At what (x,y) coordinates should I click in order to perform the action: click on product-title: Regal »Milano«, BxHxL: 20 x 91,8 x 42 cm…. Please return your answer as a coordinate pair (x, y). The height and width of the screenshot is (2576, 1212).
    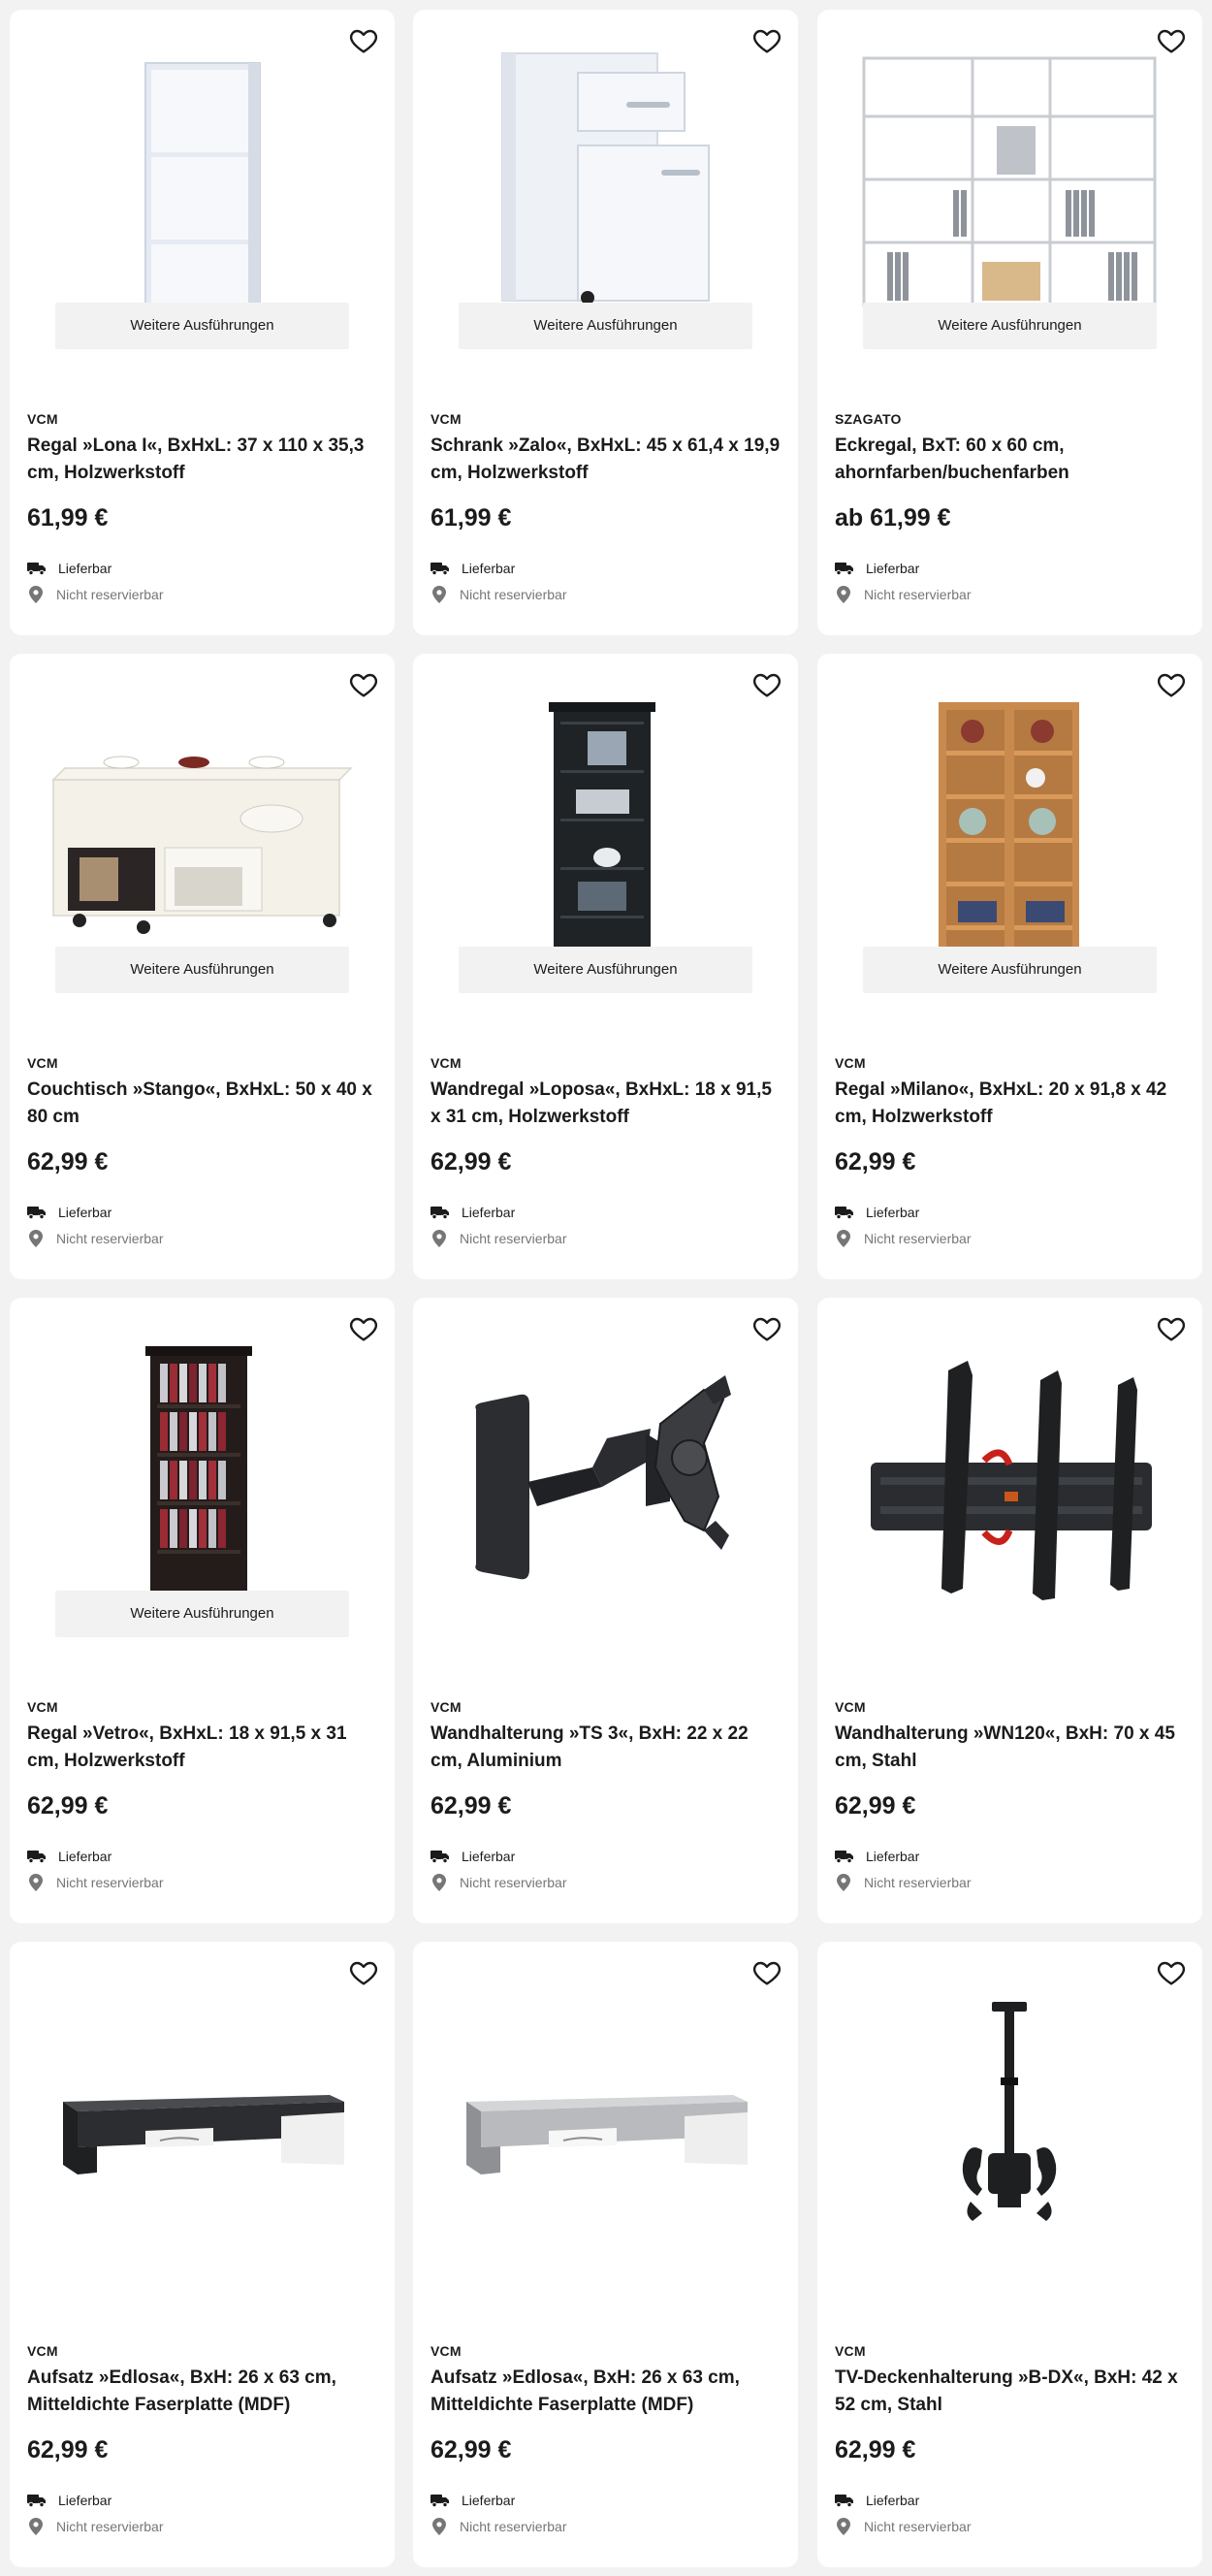
    Looking at the image, I should click on (1012, 1104).